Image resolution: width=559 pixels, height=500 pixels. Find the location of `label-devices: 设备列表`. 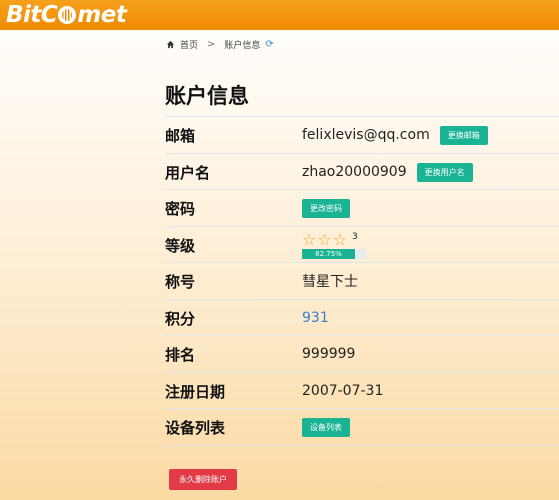

label-devices: 设备列表 is located at coordinates (195, 427).